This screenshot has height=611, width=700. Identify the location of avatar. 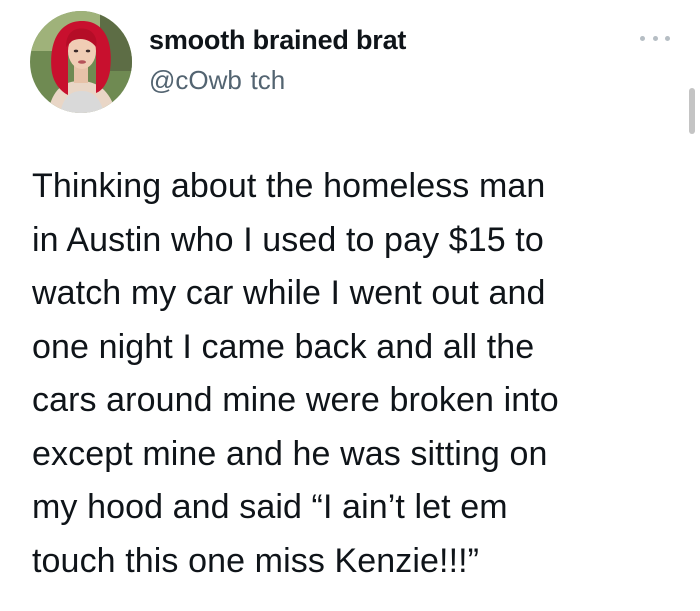
(81, 62).